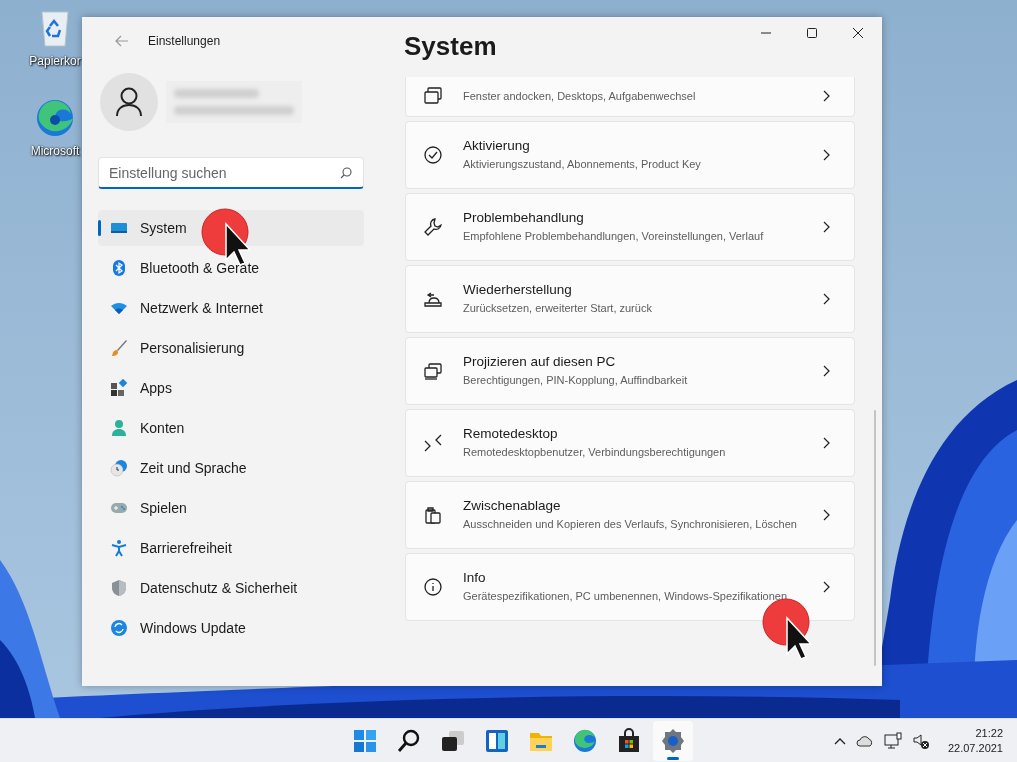  Describe the element at coordinates (119, 588) in the screenshot. I see `shield-icon` at that location.